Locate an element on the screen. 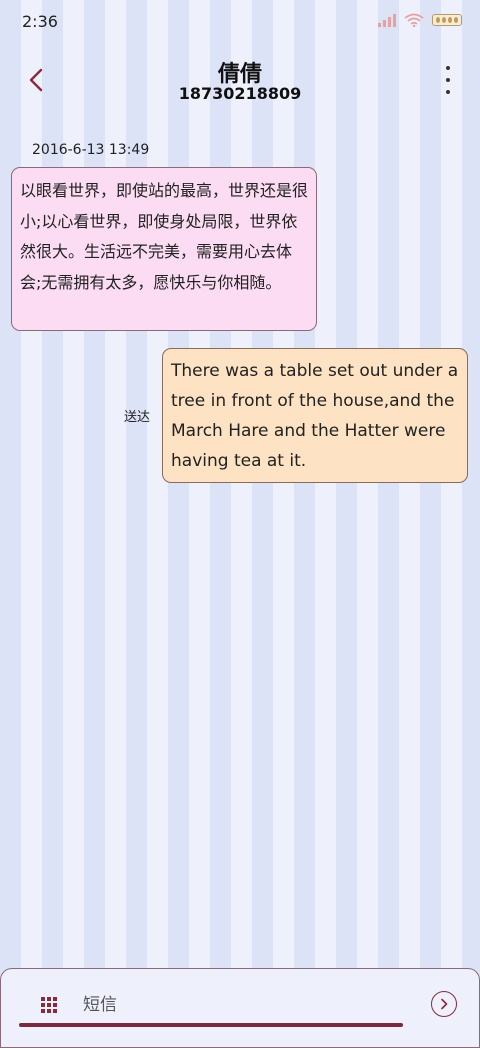  send-arrow-icon is located at coordinates (444, 1004).